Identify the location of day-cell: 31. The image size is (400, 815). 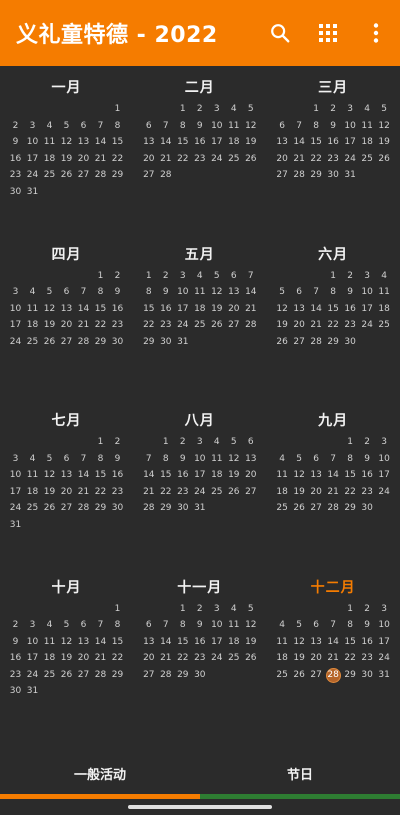
(384, 675).